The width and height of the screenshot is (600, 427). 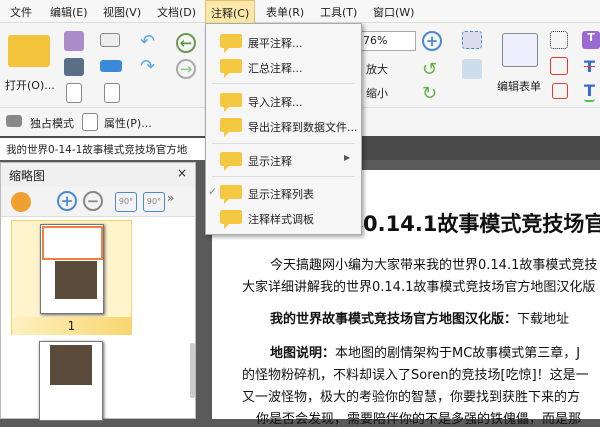 I want to click on paragraph-line: 的怪物粉碎机，不料却误入了Soren的竞技场[吃惊]！这是一, so click(x=415, y=375).